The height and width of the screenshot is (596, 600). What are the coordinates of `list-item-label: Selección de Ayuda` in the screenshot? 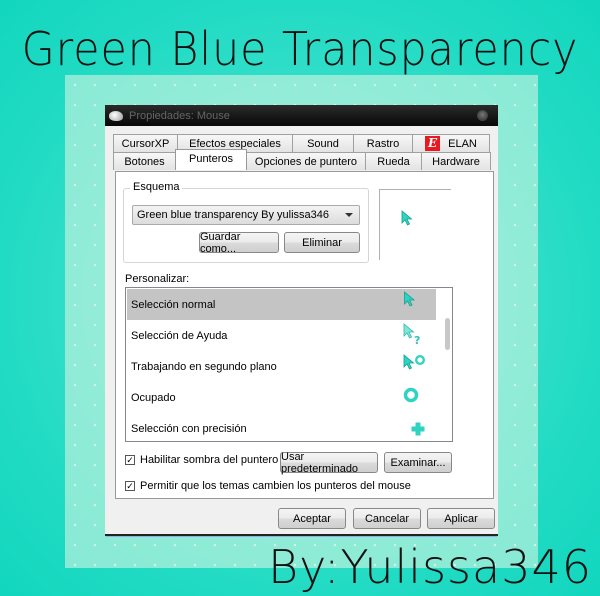 It's located at (179, 335).